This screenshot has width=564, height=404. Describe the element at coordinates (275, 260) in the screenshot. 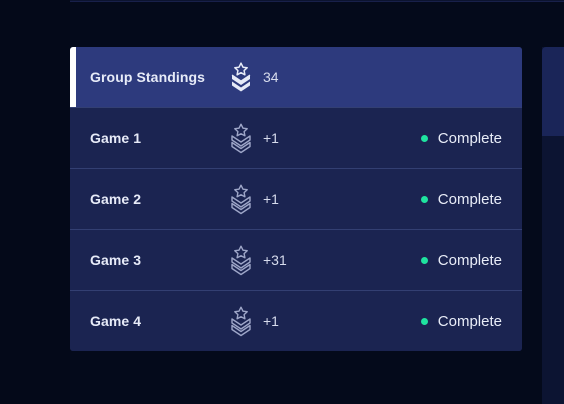

I see `game-points: +31` at that location.